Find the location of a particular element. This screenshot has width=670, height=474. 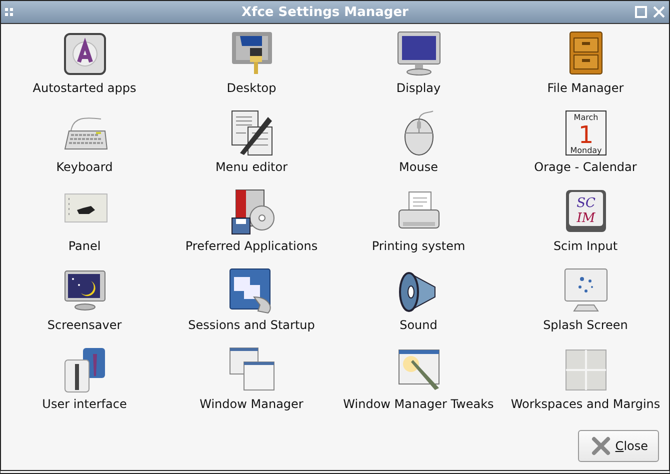

settings-item-label: Workspaces and Margins is located at coordinates (585, 404).